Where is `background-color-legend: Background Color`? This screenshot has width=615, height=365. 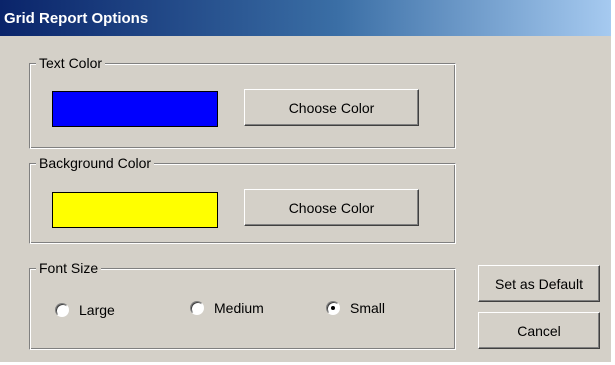 background-color-legend: Background Color is located at coordinates (95, 163).